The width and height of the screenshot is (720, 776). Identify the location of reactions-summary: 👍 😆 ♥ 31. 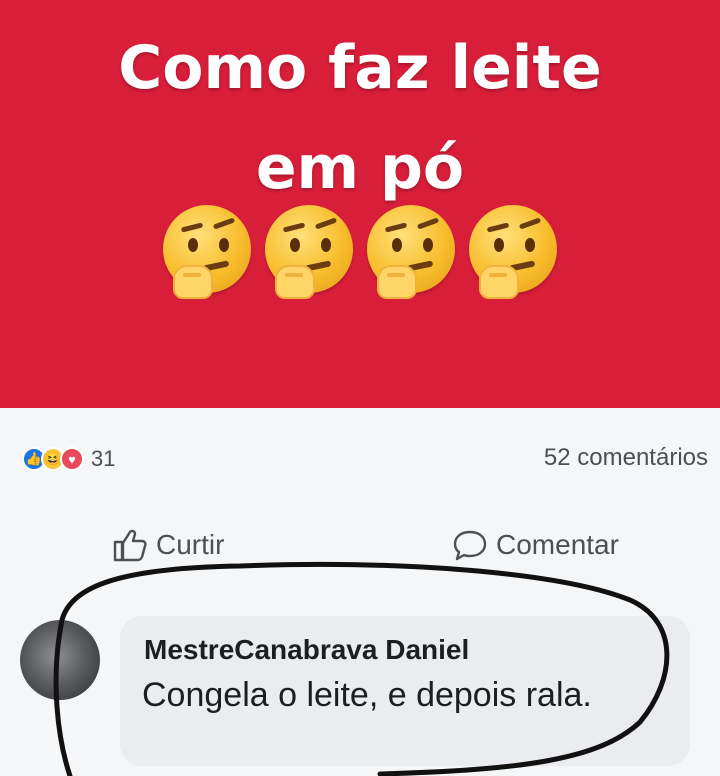
(68, 459).